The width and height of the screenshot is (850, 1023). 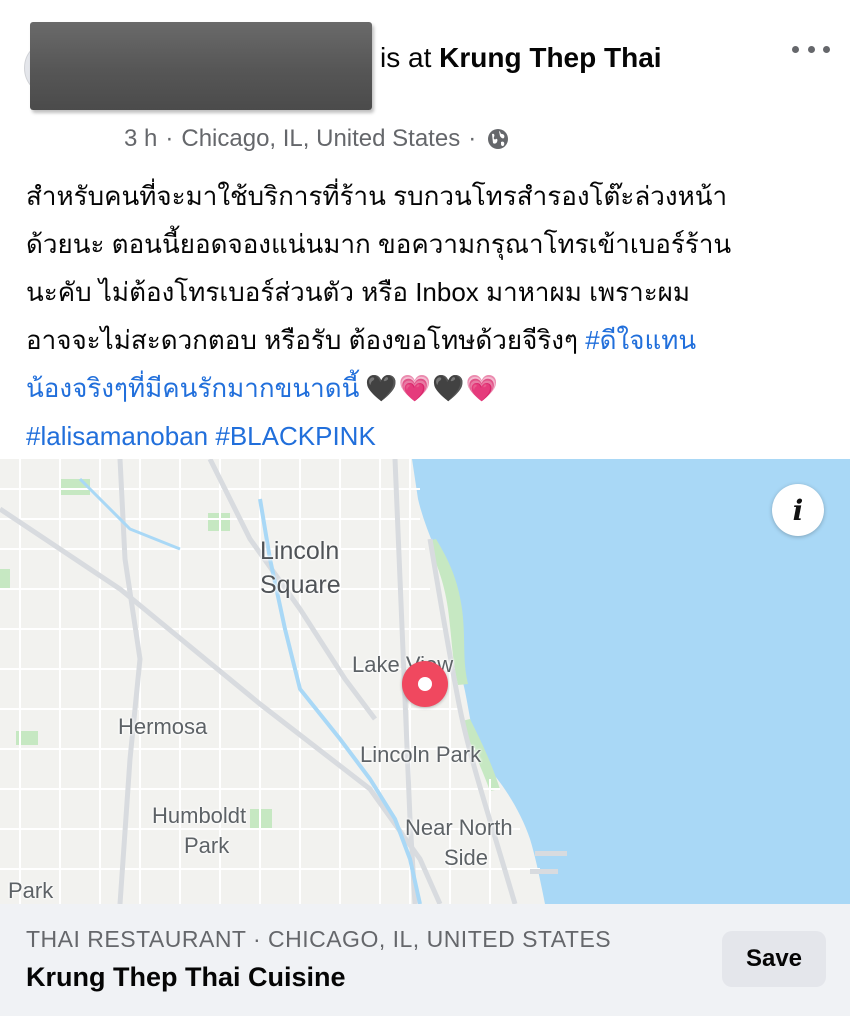 I want to click on checkin-place-link: Krung Thep Thai, so click(x=550, y=57).